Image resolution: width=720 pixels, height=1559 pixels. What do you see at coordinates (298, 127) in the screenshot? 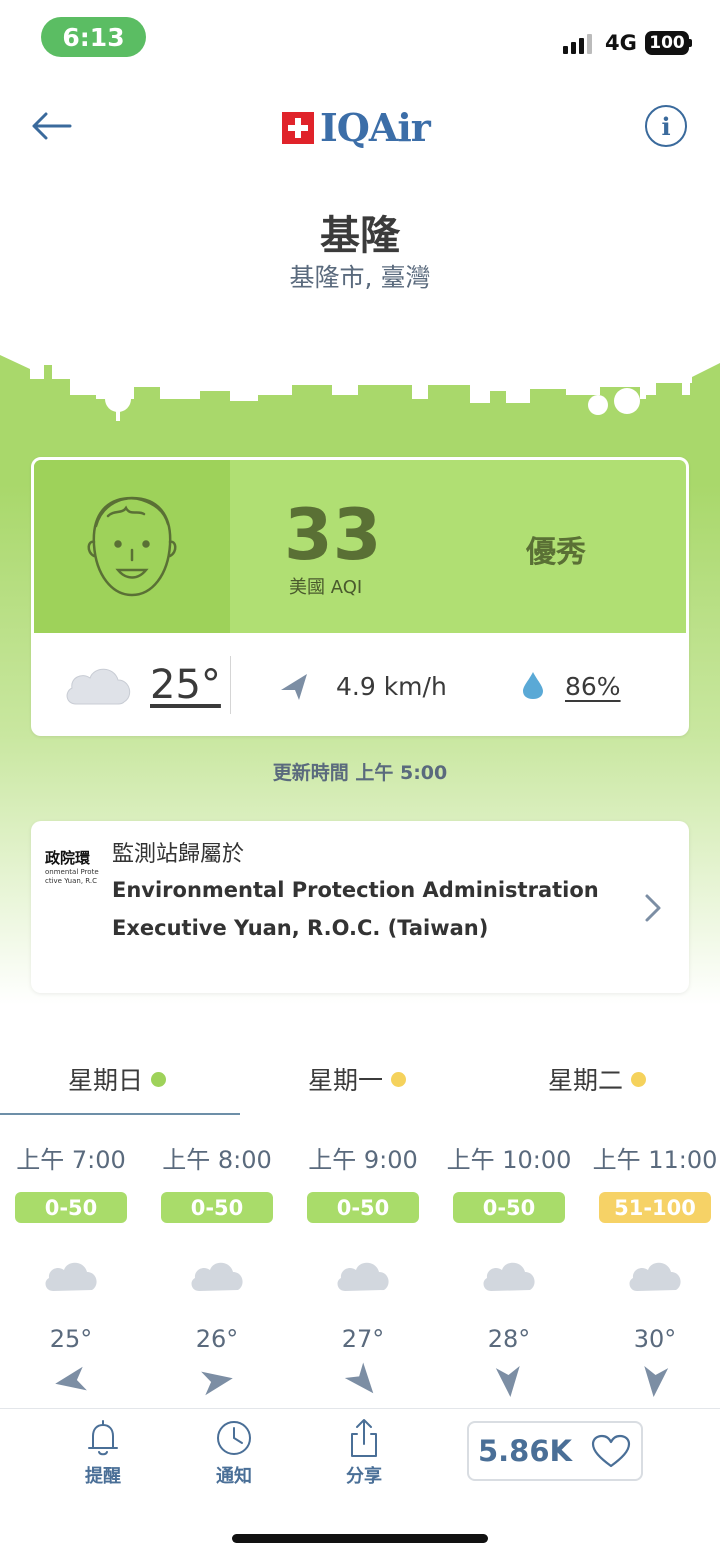
I see `swiss-flag-icon` at bounding box center [298, 127].